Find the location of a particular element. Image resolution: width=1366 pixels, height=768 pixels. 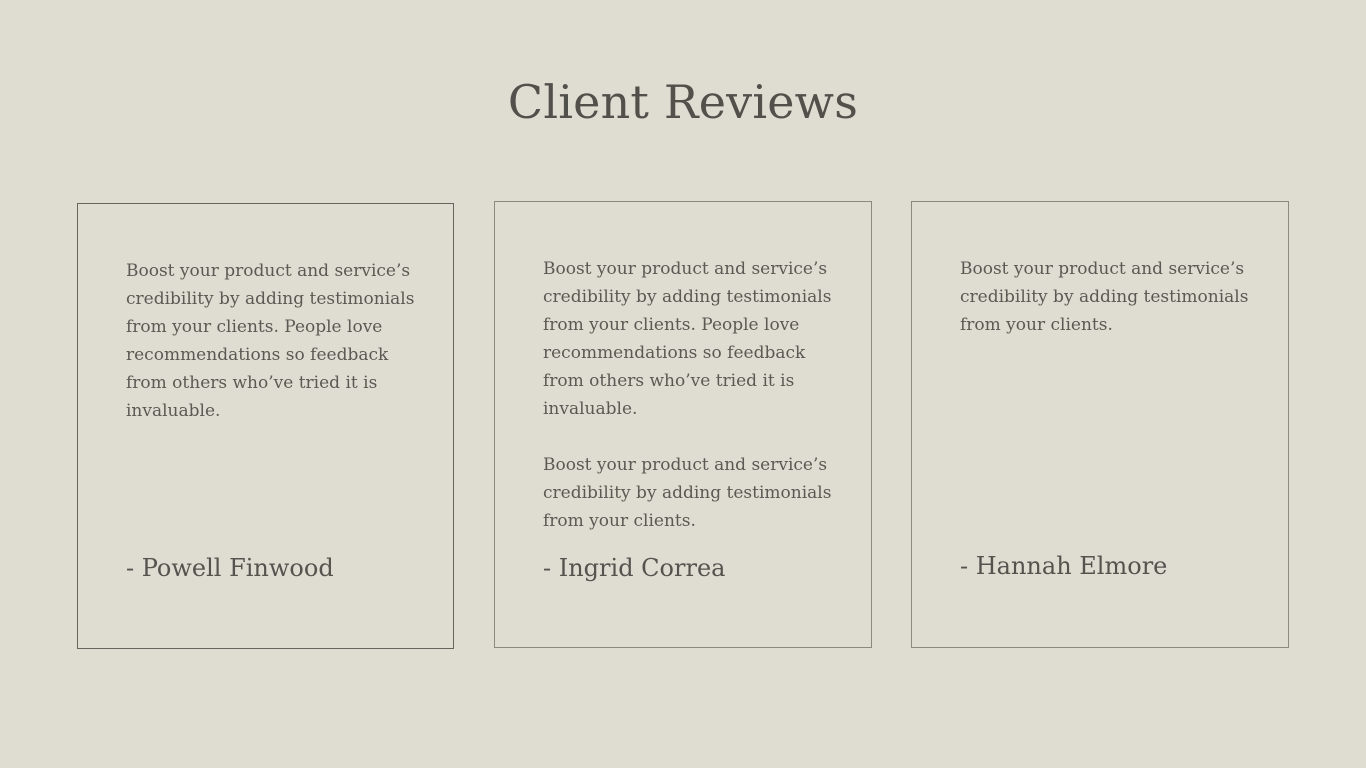

review-author: - Hannah Elmore is located at coordinates (1064, 566).